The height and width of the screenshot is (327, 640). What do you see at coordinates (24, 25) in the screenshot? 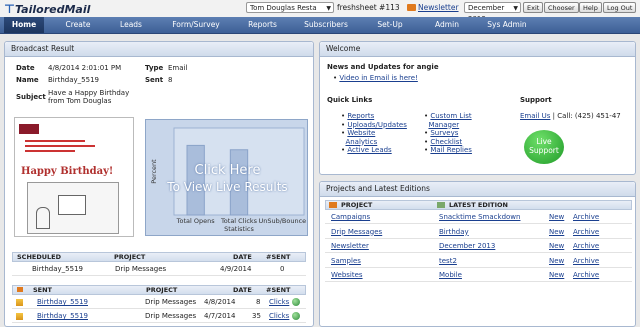
I see `tab-home: Home` at bounding box center [24, 25].